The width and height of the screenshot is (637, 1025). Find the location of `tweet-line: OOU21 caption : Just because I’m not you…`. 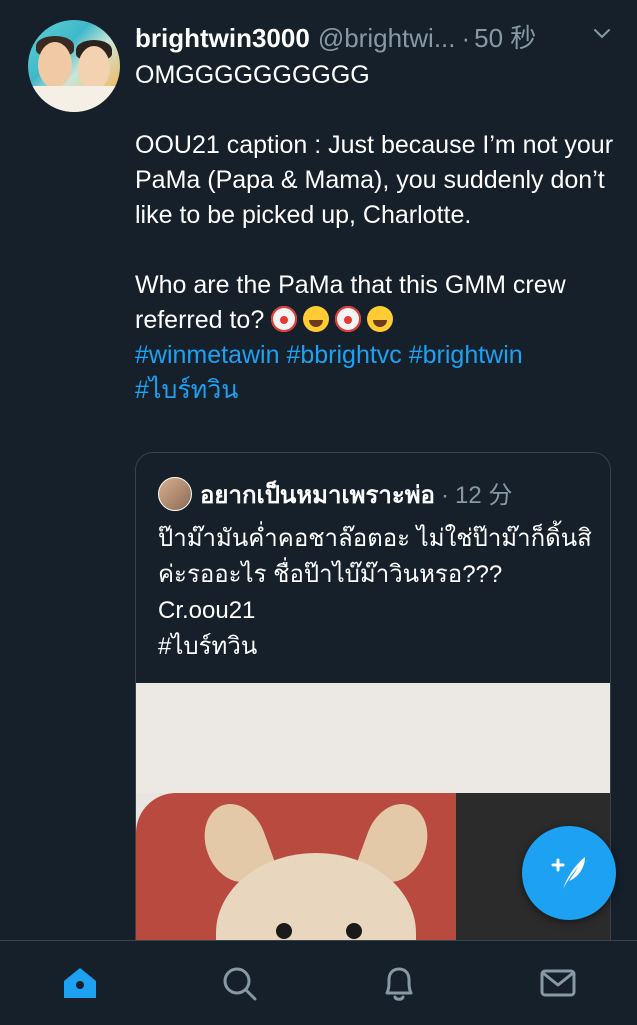

tweet-line: OOU21 caption : Just because I’m not you… is located at coordinates (374, 180).